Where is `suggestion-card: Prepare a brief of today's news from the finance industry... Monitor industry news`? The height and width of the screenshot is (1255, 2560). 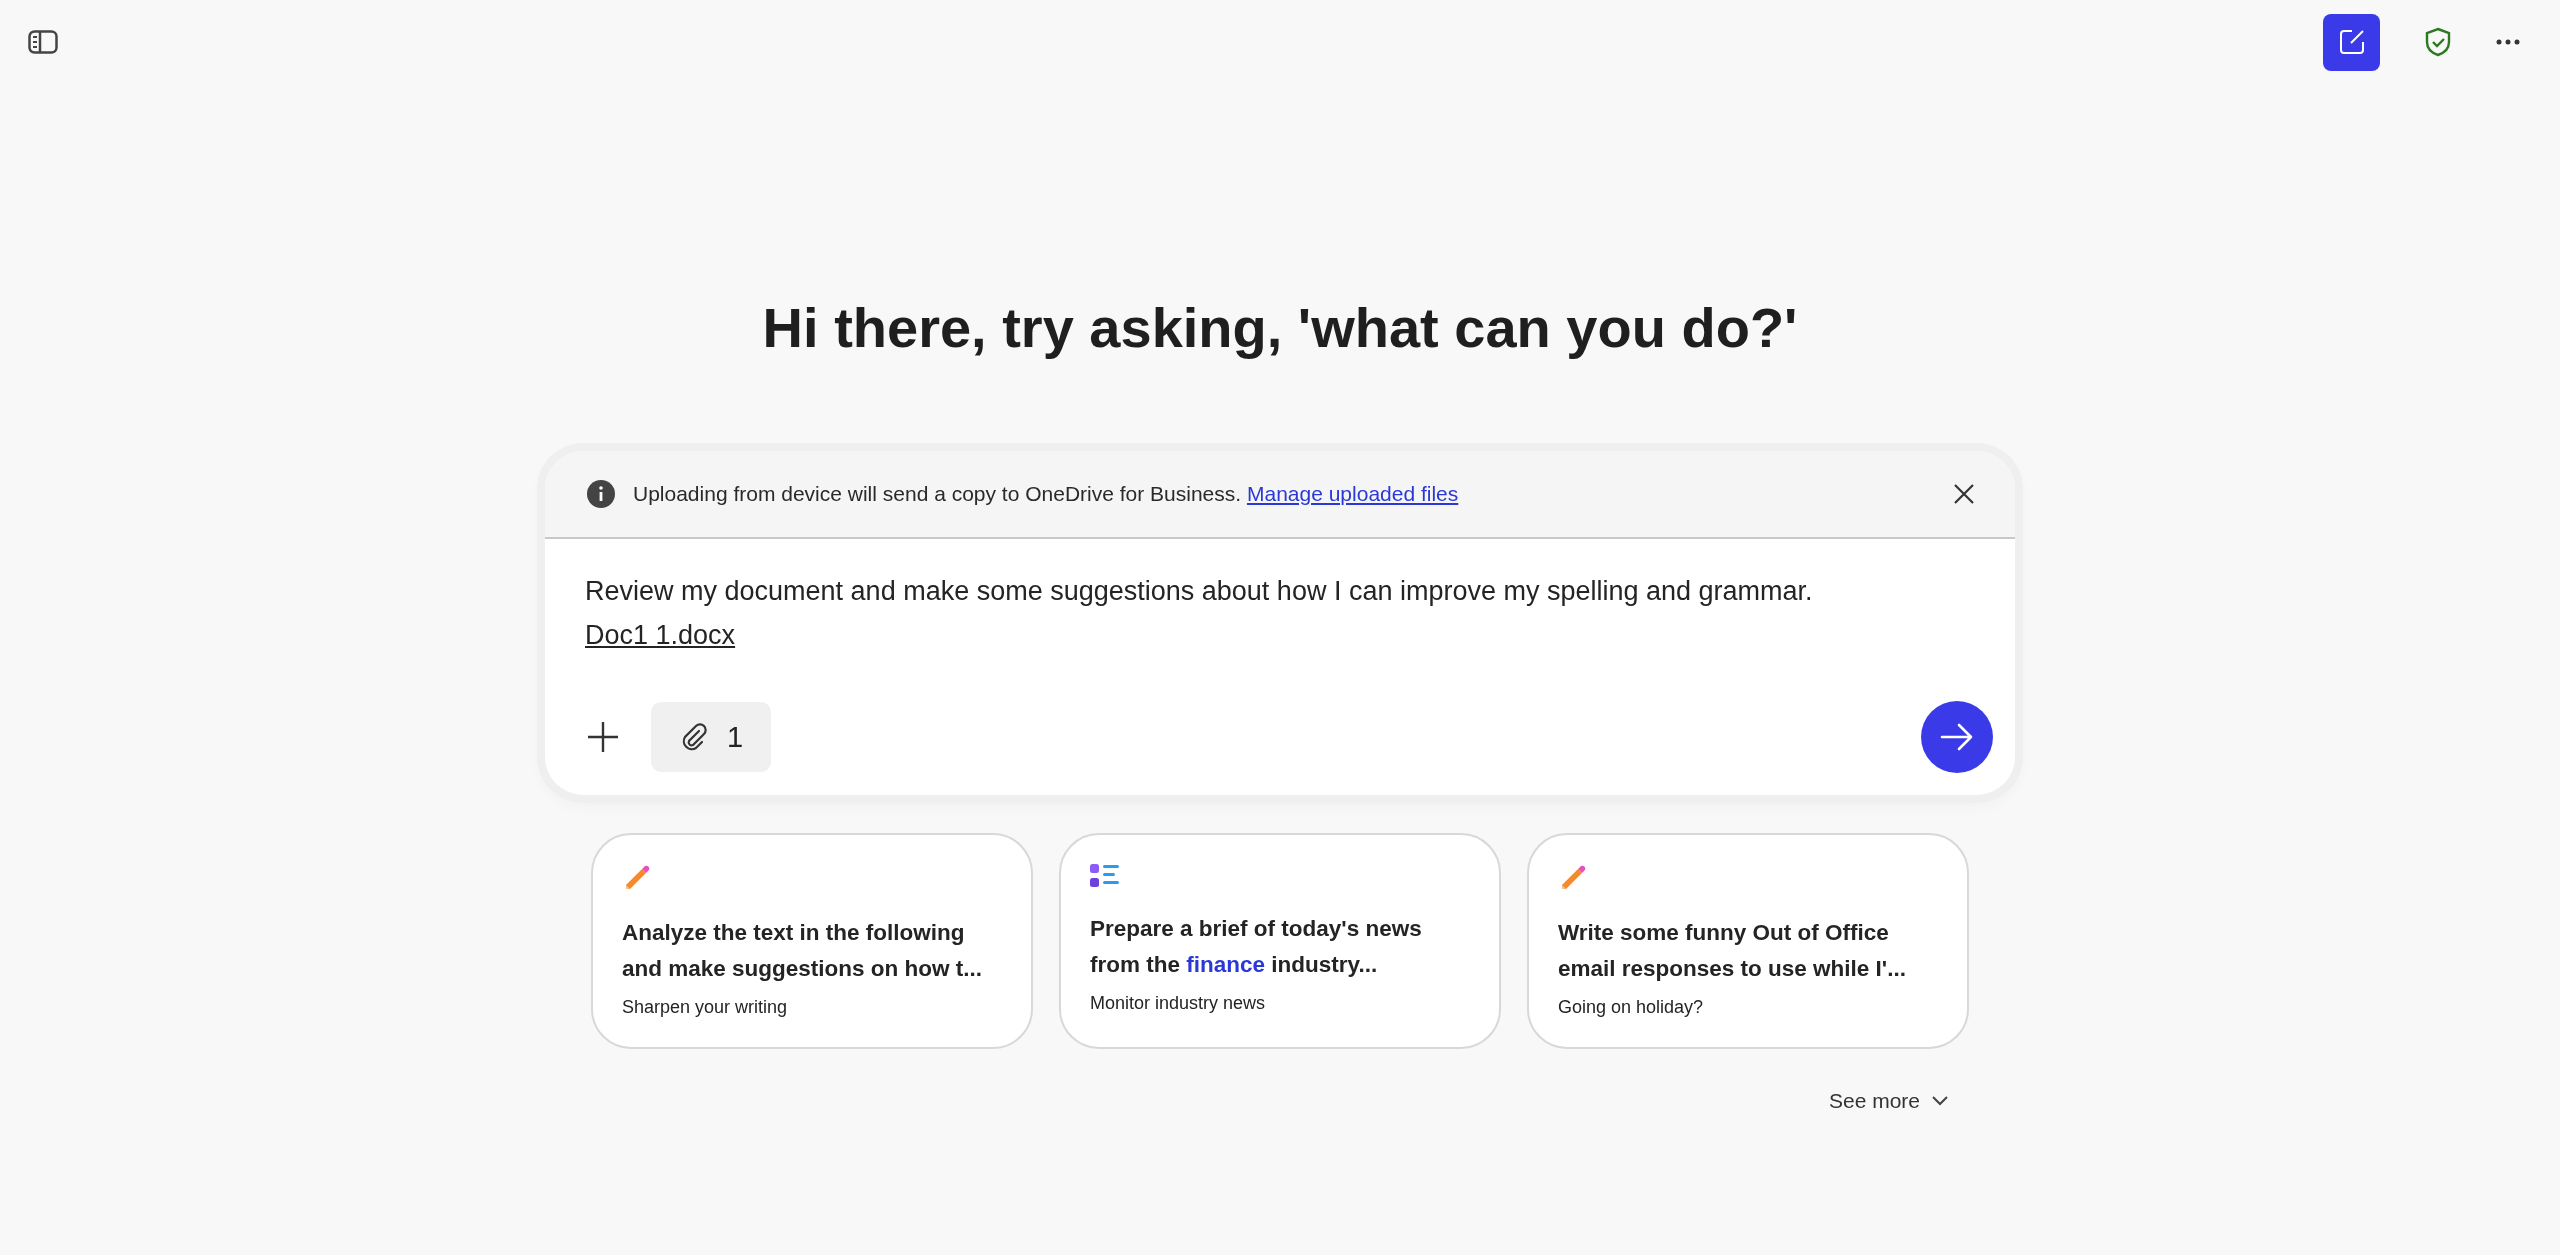
suggestion-card: Prepare a brief of today's news from the finance industry... Monitor industry news is located at coordinates (1280, 941).